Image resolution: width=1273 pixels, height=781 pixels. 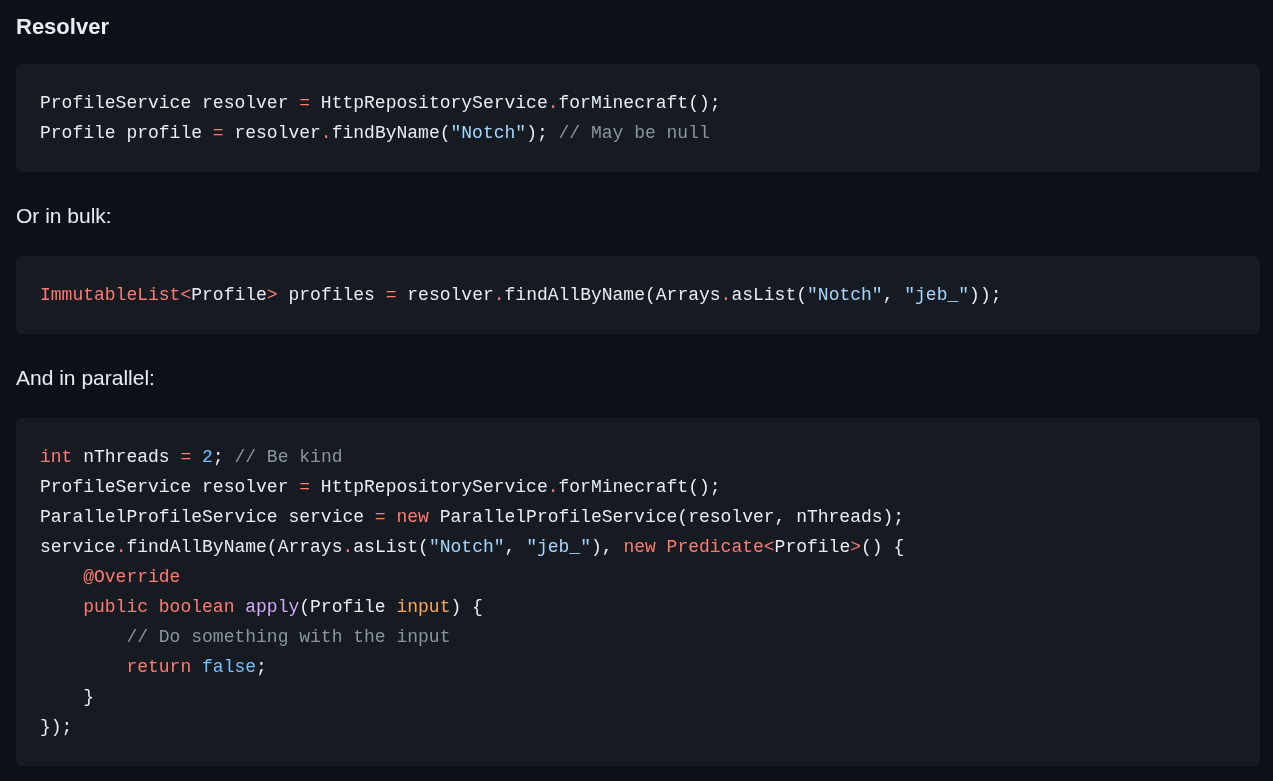 I want to click on paragraph: And in parallel:, so click(x=85, y=378).